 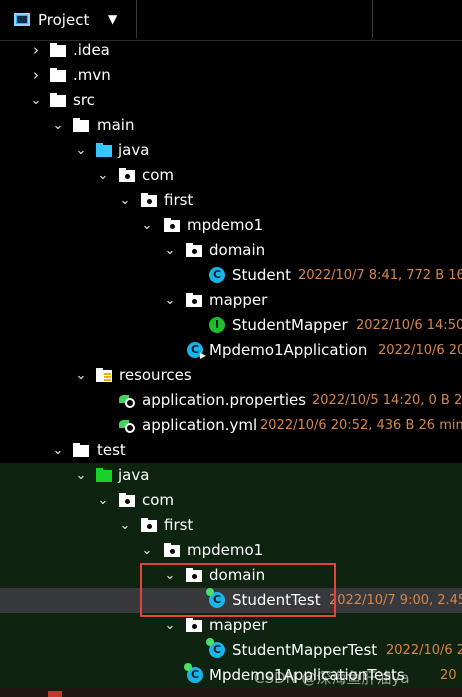 I want to click on tree-item-main-mapper: ⌄ mapper, so click(x=231, y=300).